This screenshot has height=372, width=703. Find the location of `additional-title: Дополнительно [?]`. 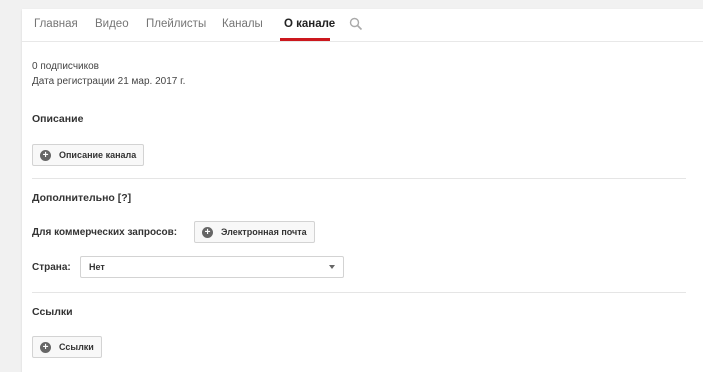

additional-title: Дополнительно [?] is located at coordinates (82, 198).